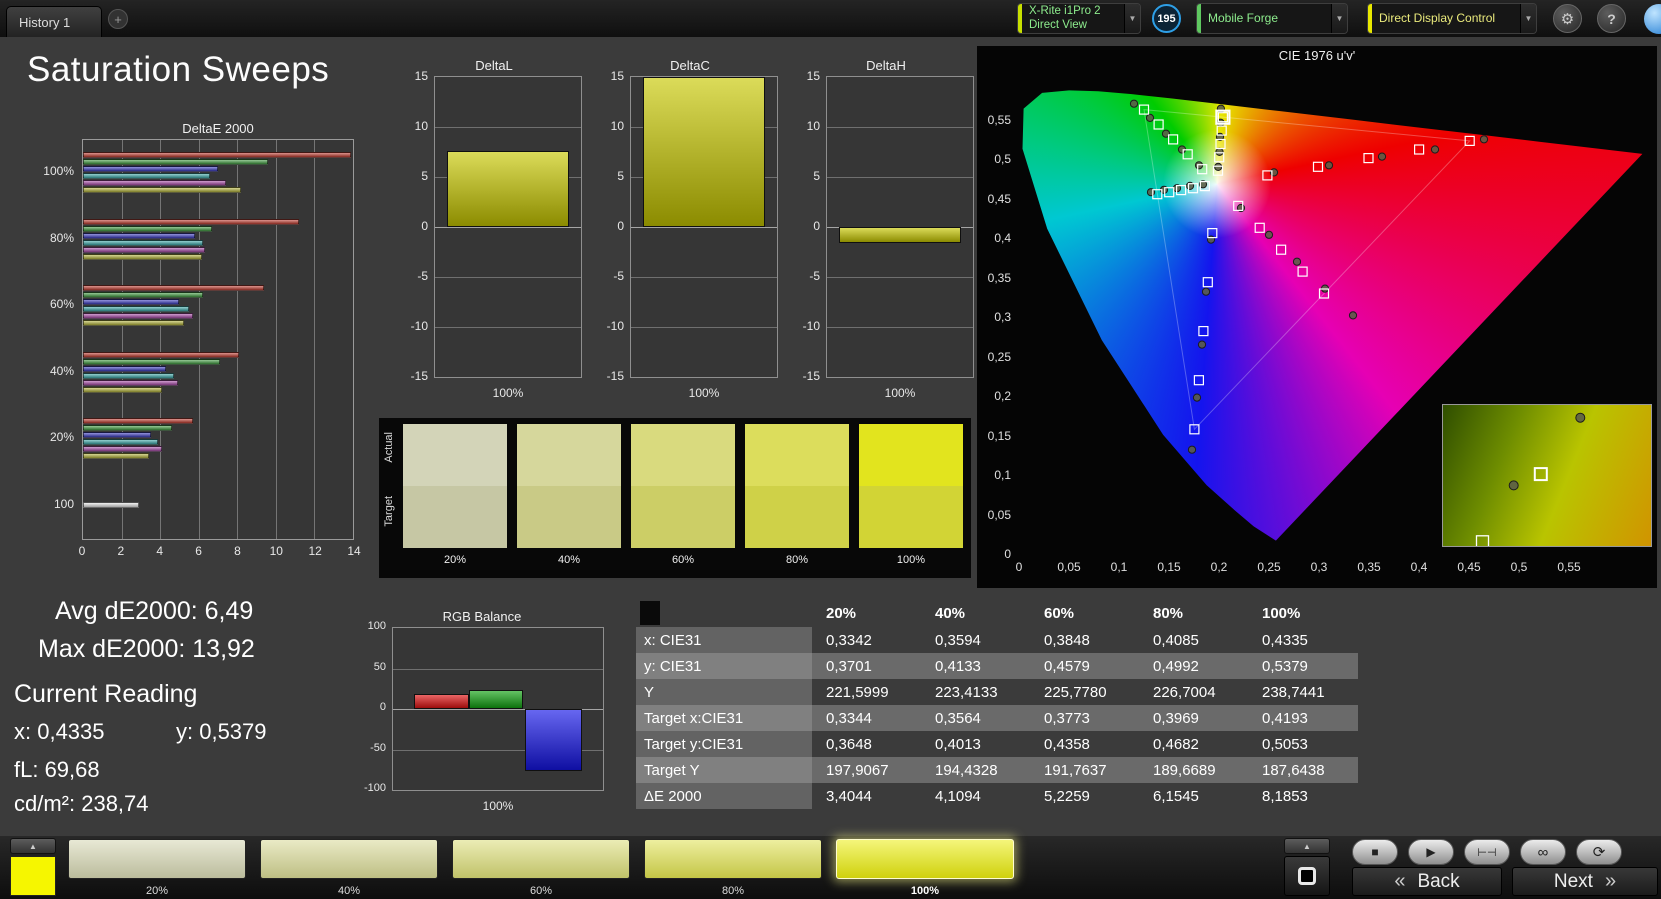  I want to click on cie-inset-zoom, so click(1547, 475).